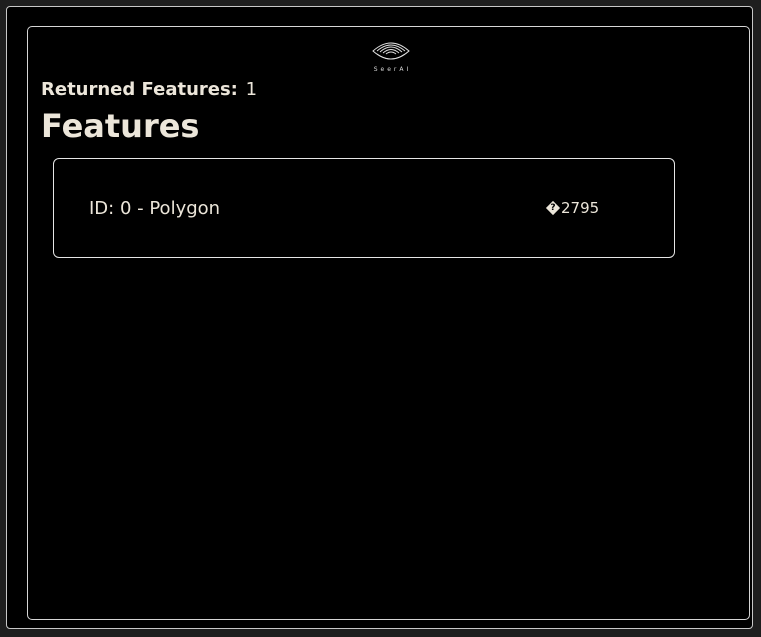 The height and width of the screenshot is (637, 761). Describe the element at coordinates (120, 126) in the screenshot. I see `page-title: Features` at that location.